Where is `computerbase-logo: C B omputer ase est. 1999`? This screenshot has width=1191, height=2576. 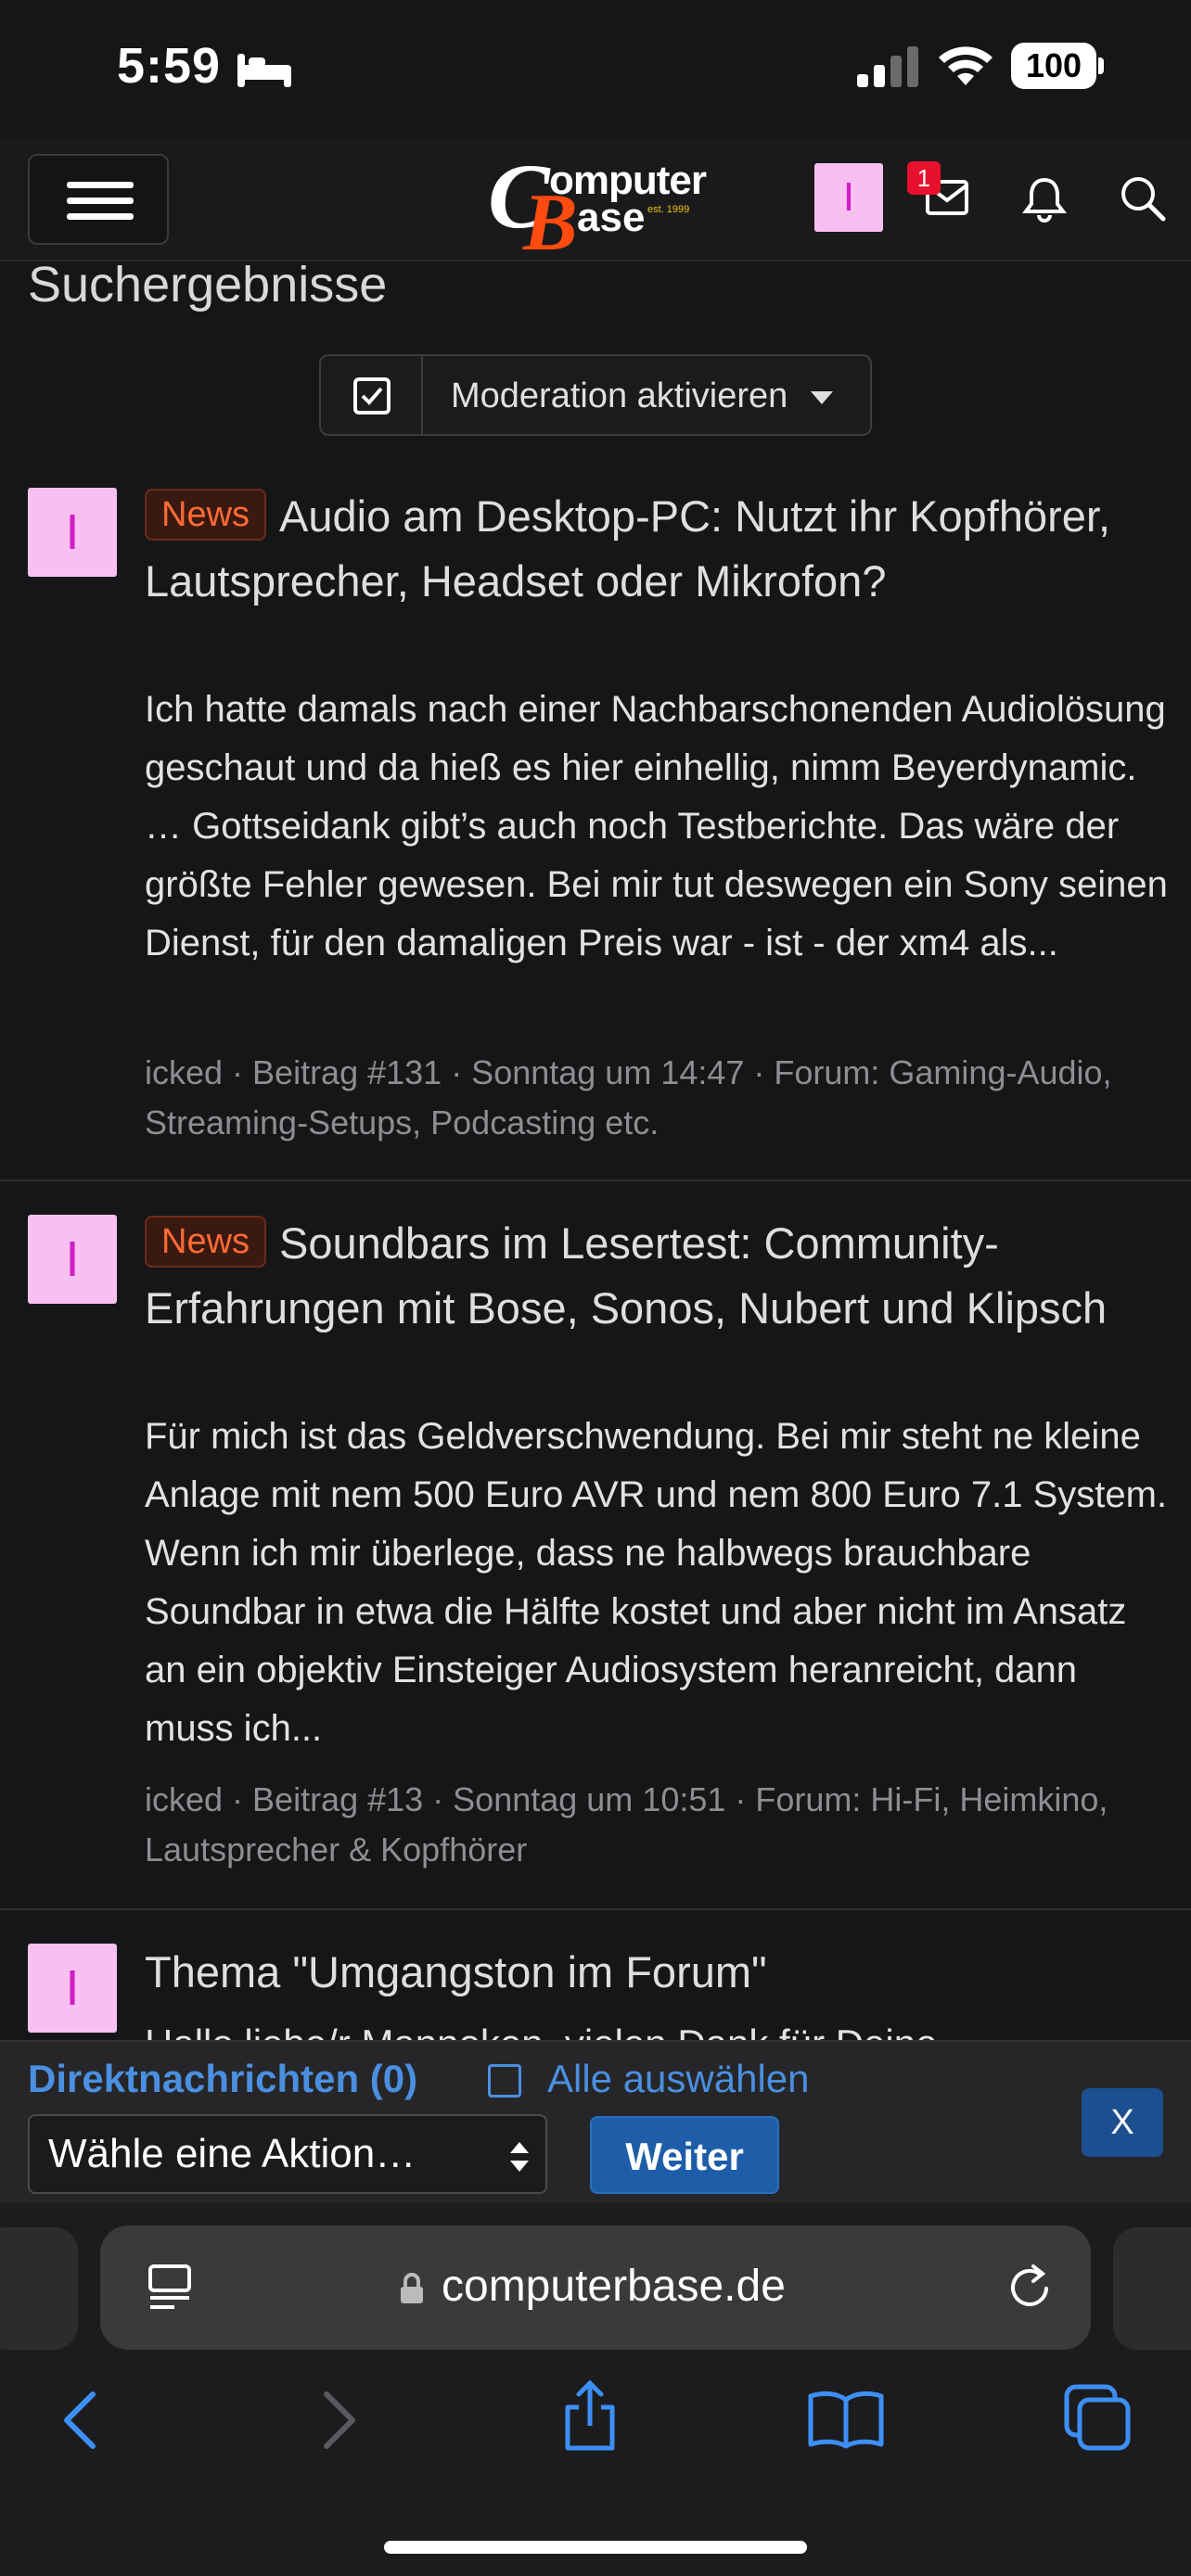
computerbase-logo: C B omputer ase est. 1999 is located at coordinates (599, 207).